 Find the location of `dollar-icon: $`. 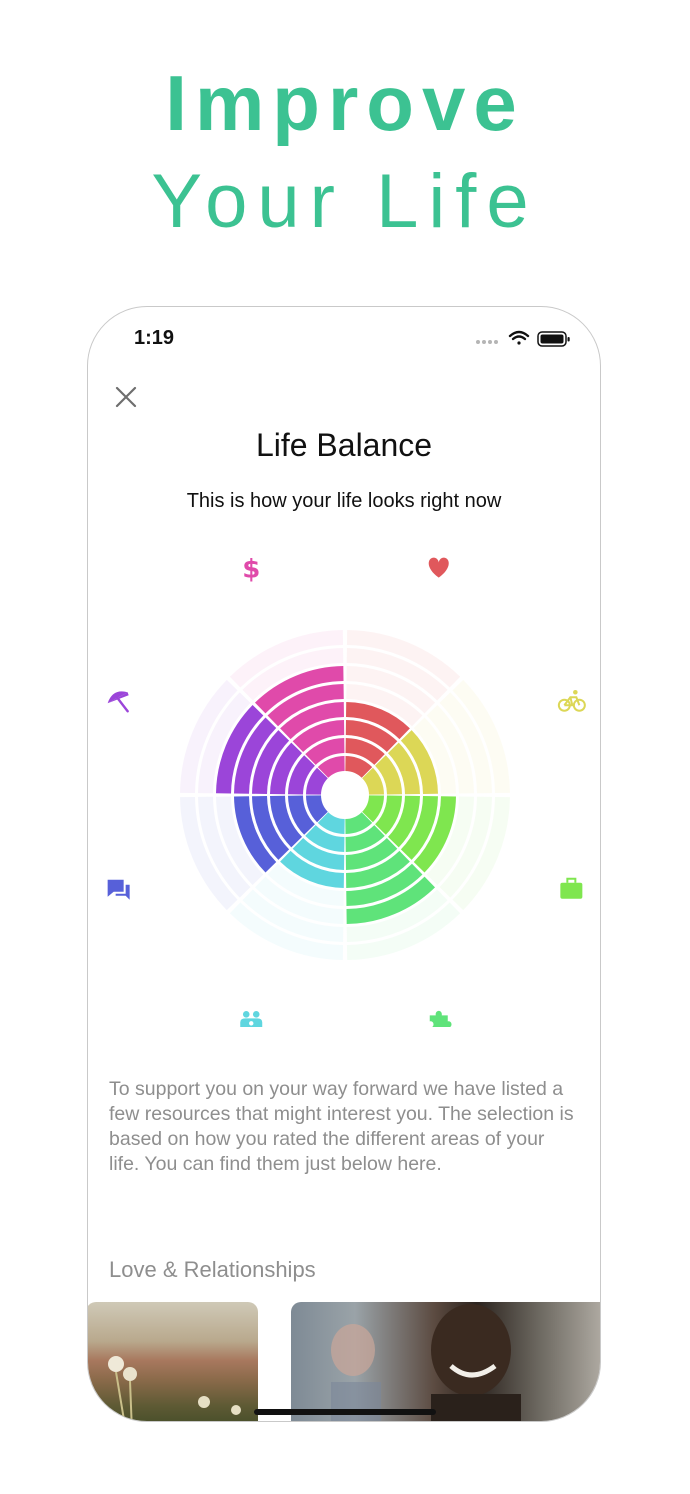

dollar-icon: $ is located at coordinates (251, 570).